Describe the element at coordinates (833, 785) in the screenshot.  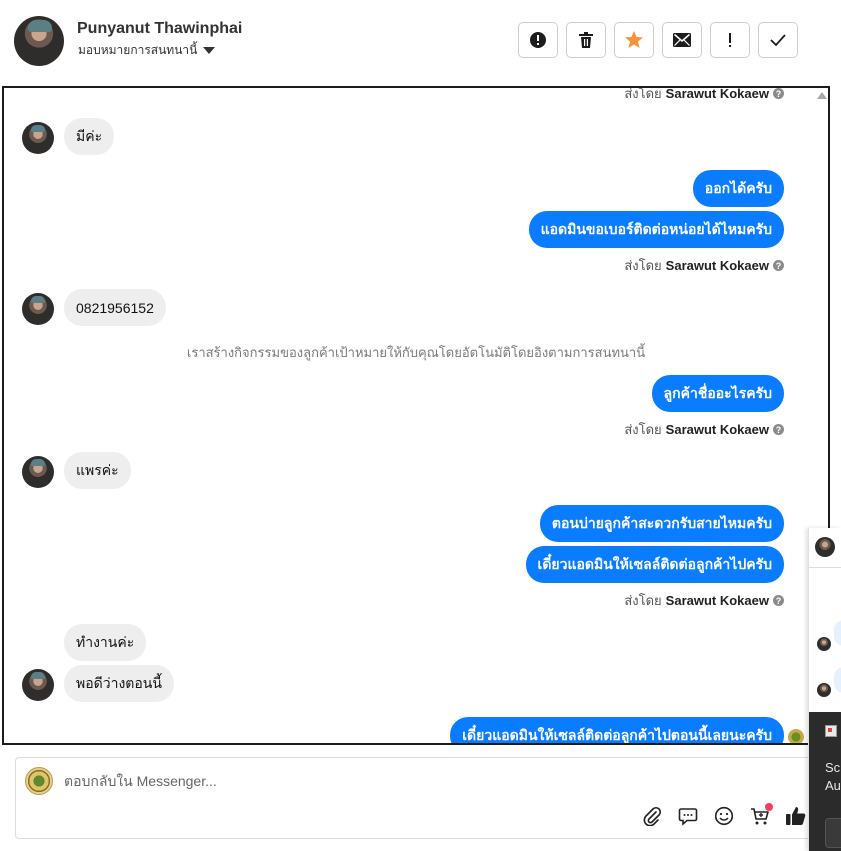
I see `toast-text-line2: Au` at that location.